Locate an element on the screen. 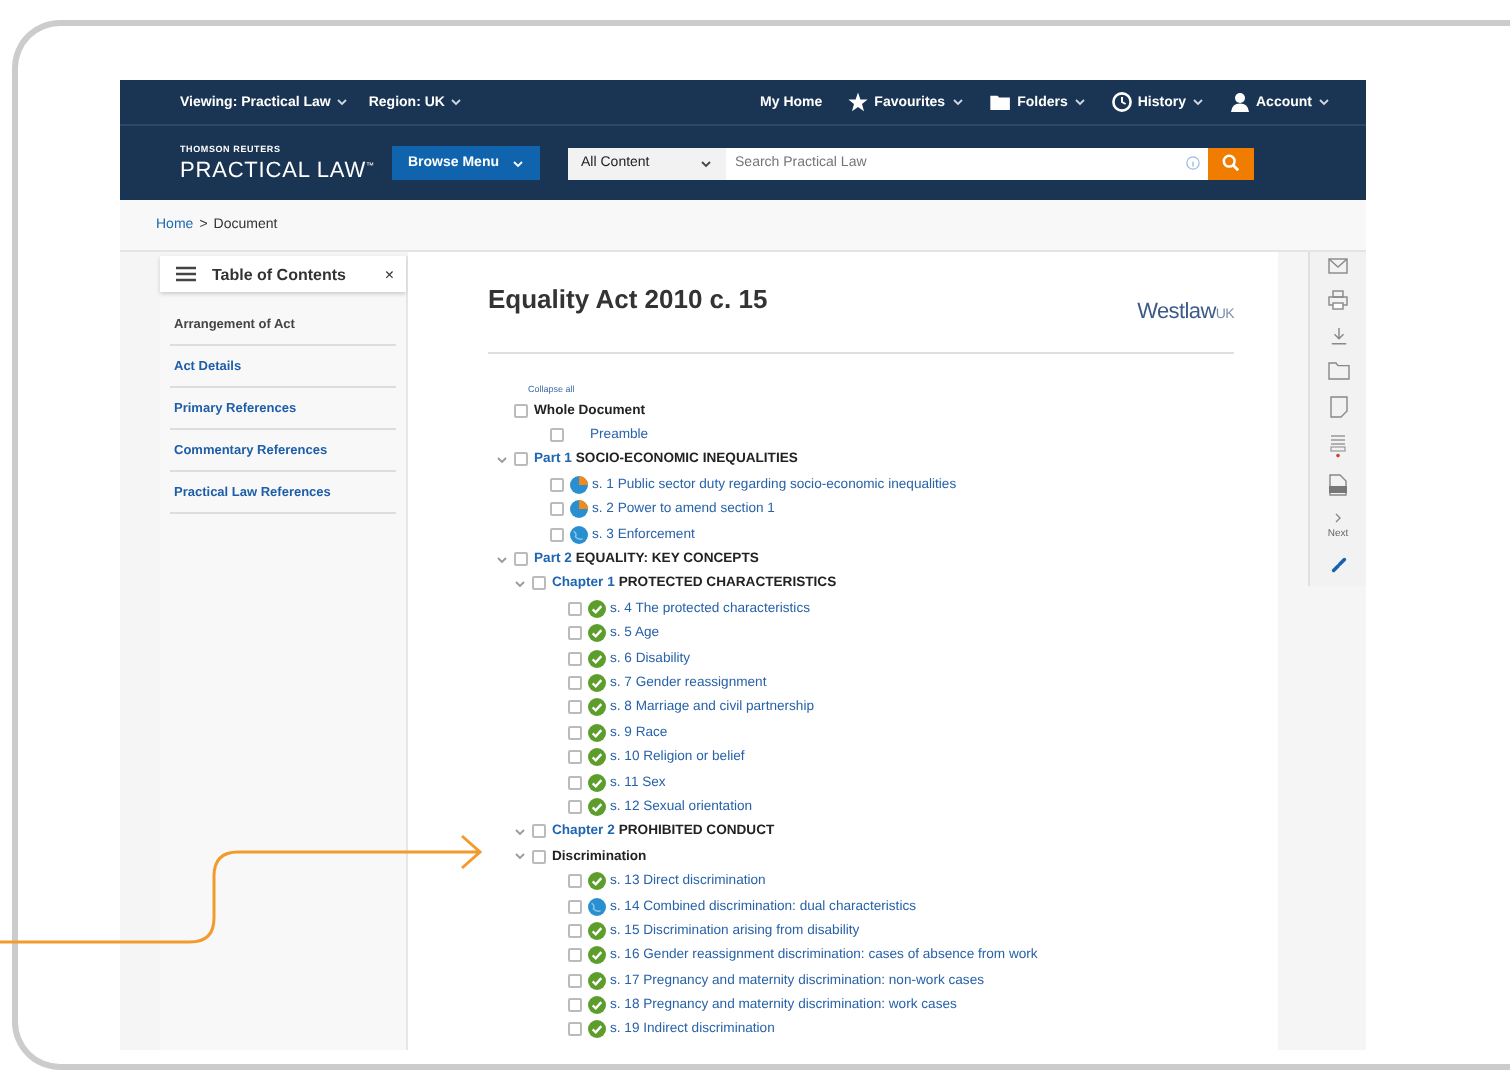  info-icon is located at coordinates (1192, 163).